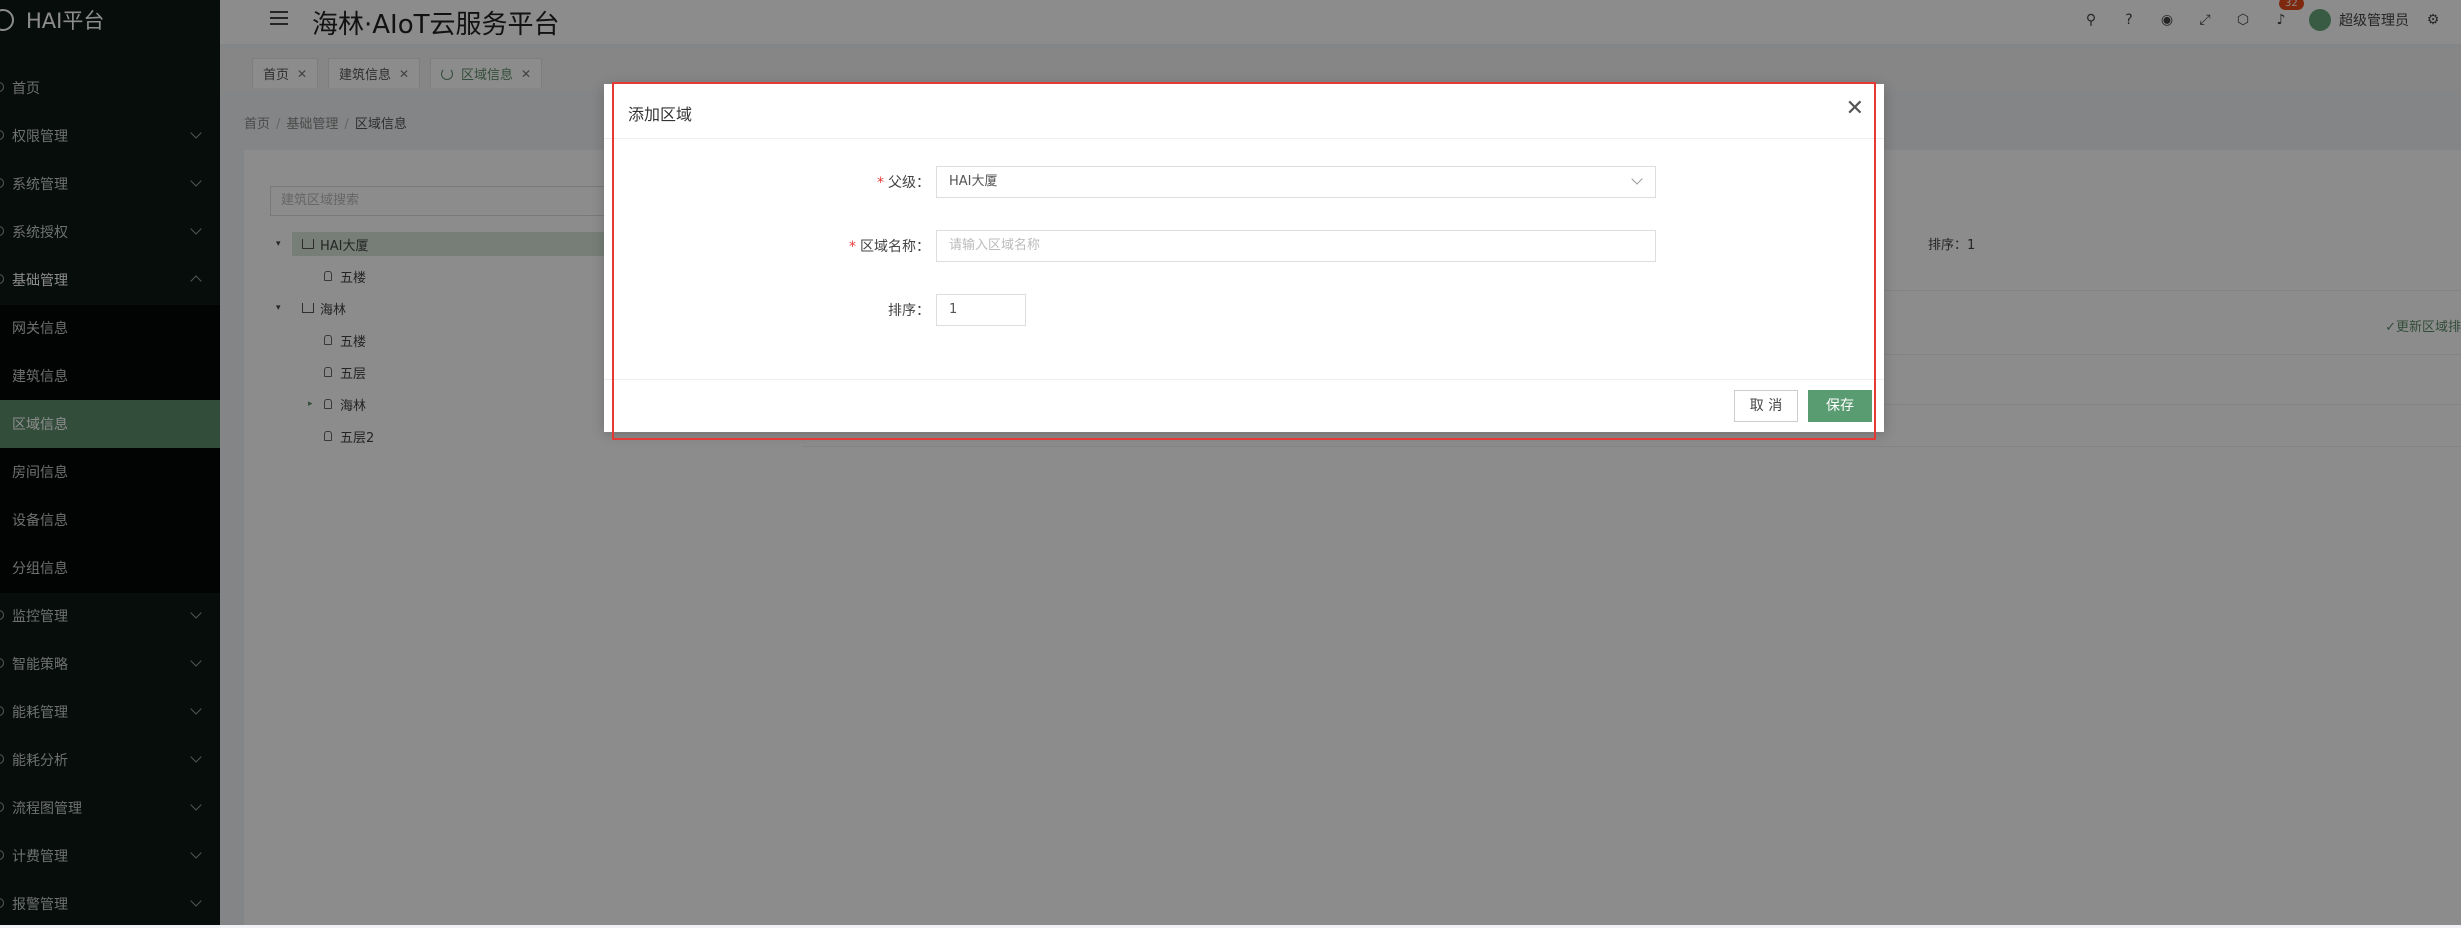  Describe the element at coordinates (889, 247) in the screenshot. I see `name-label: * 区域名称：` at that location.